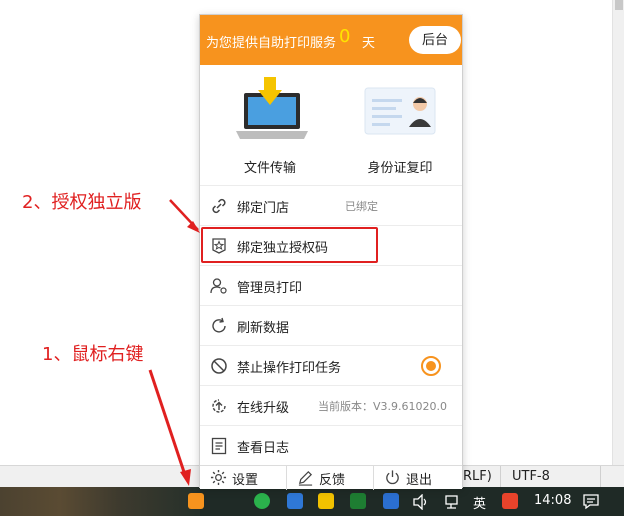  I want to click on arrow-step1, so click(168, 424).